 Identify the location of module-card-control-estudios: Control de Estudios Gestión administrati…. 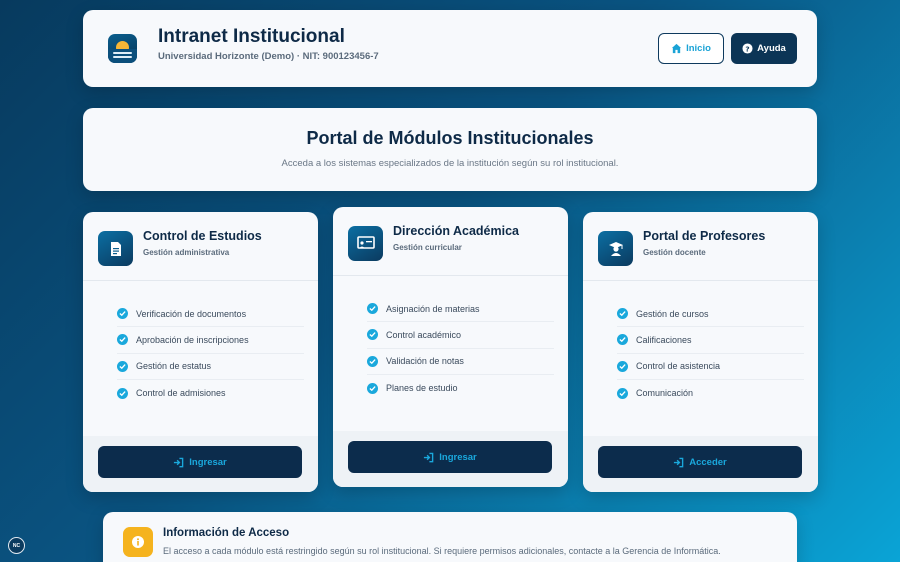
(200, 352).